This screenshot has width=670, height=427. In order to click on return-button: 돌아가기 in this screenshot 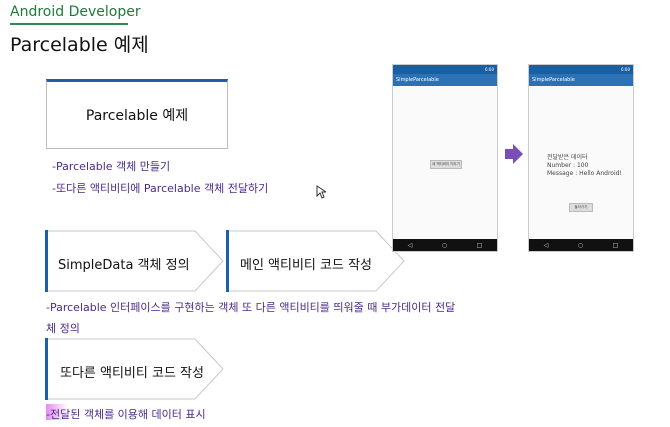, I will do `click(581, 207)`.